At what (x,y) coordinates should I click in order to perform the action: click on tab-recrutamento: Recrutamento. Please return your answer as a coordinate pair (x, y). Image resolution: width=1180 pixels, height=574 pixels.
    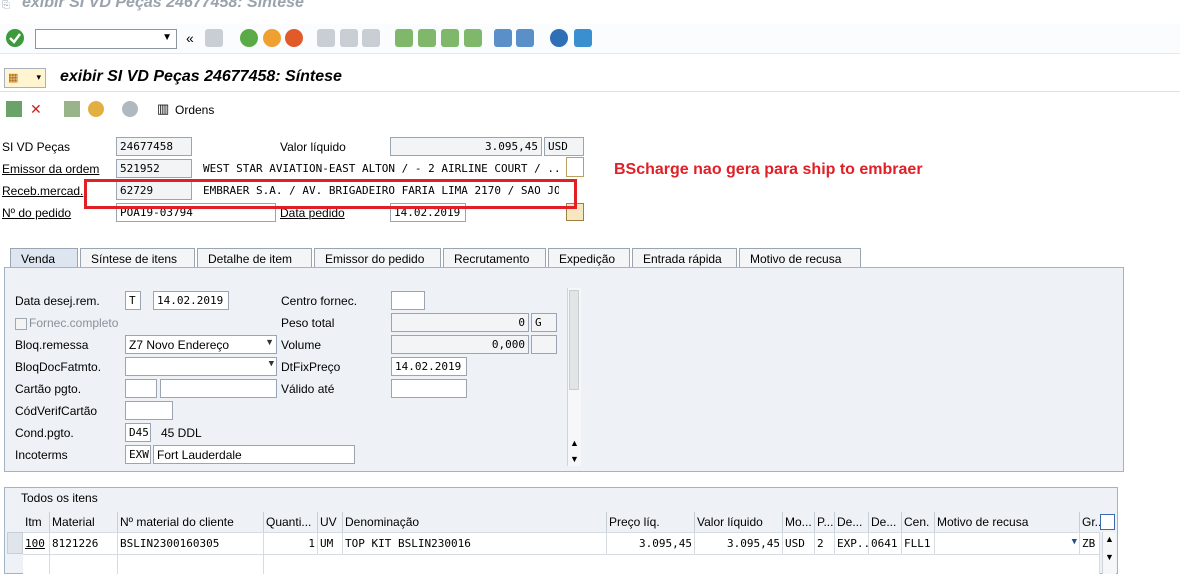
    Looking at the image, I should click on (494, 258).